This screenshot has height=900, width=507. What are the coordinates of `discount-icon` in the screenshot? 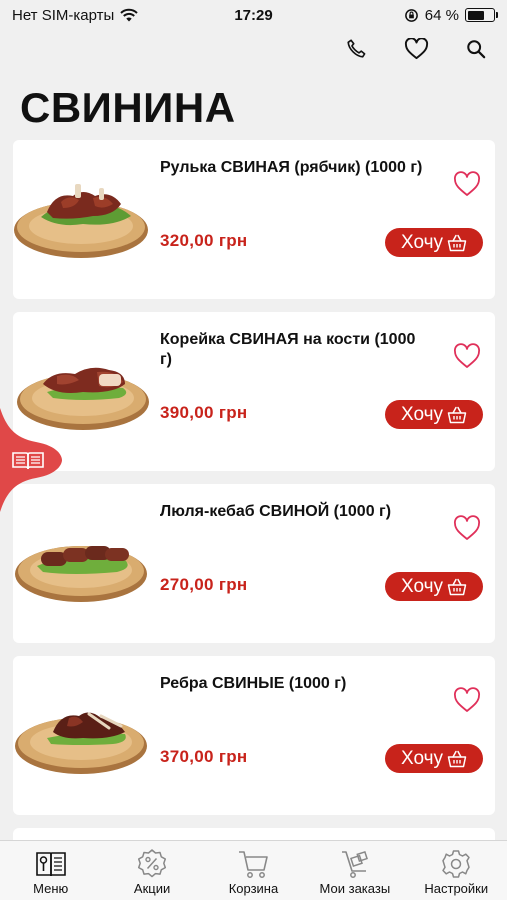 It's located at (152, 863).